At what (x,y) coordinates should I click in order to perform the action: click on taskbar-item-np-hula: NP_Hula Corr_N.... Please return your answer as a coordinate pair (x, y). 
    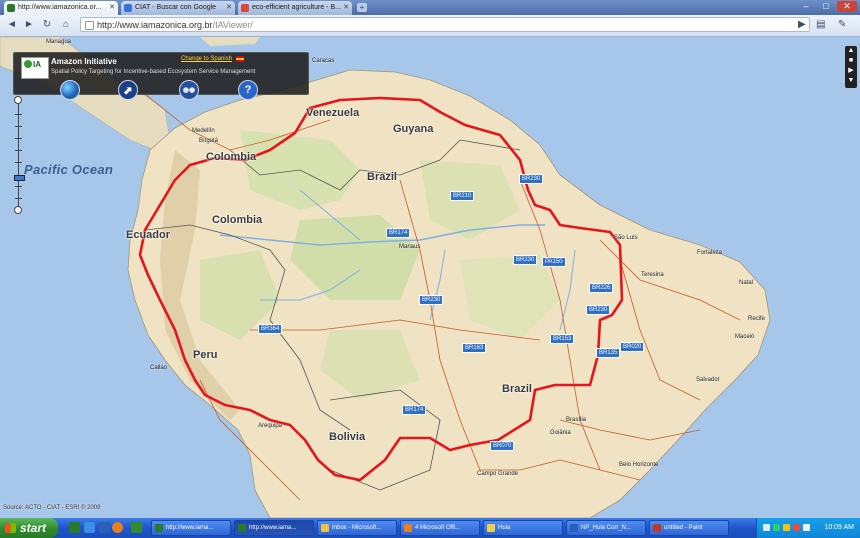
    Looking at the image, I should click on (606, 528).